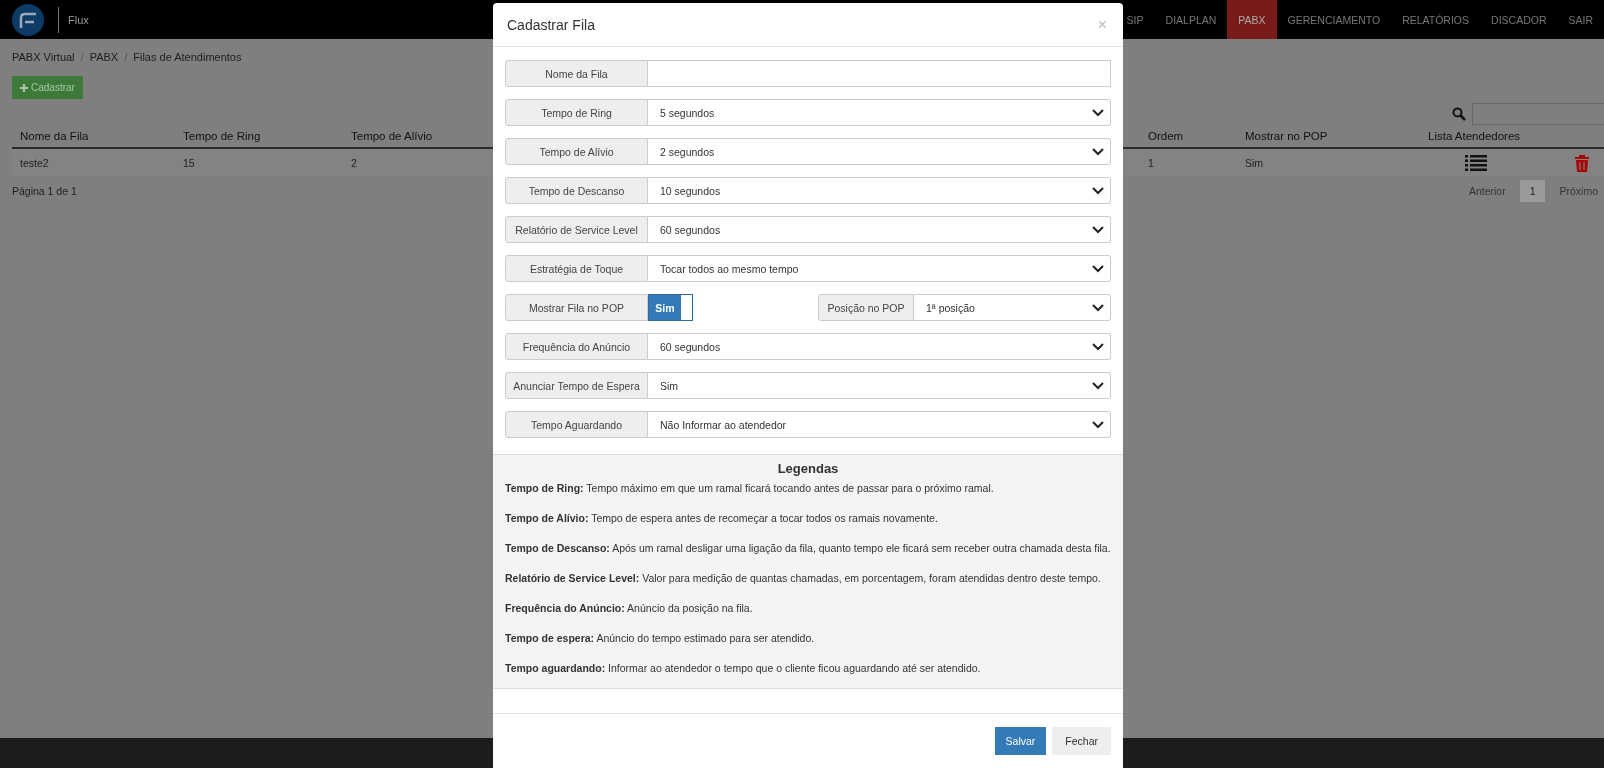  What do you see at coordinates (28, 19) in the screenshot?
I see `logo-icon` at bounding box center [28, 19].